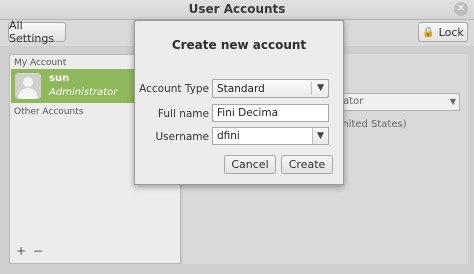 The width and height of the screenshot is (474, 274). I want to click on lock-label: Lock, so click(451, 32).